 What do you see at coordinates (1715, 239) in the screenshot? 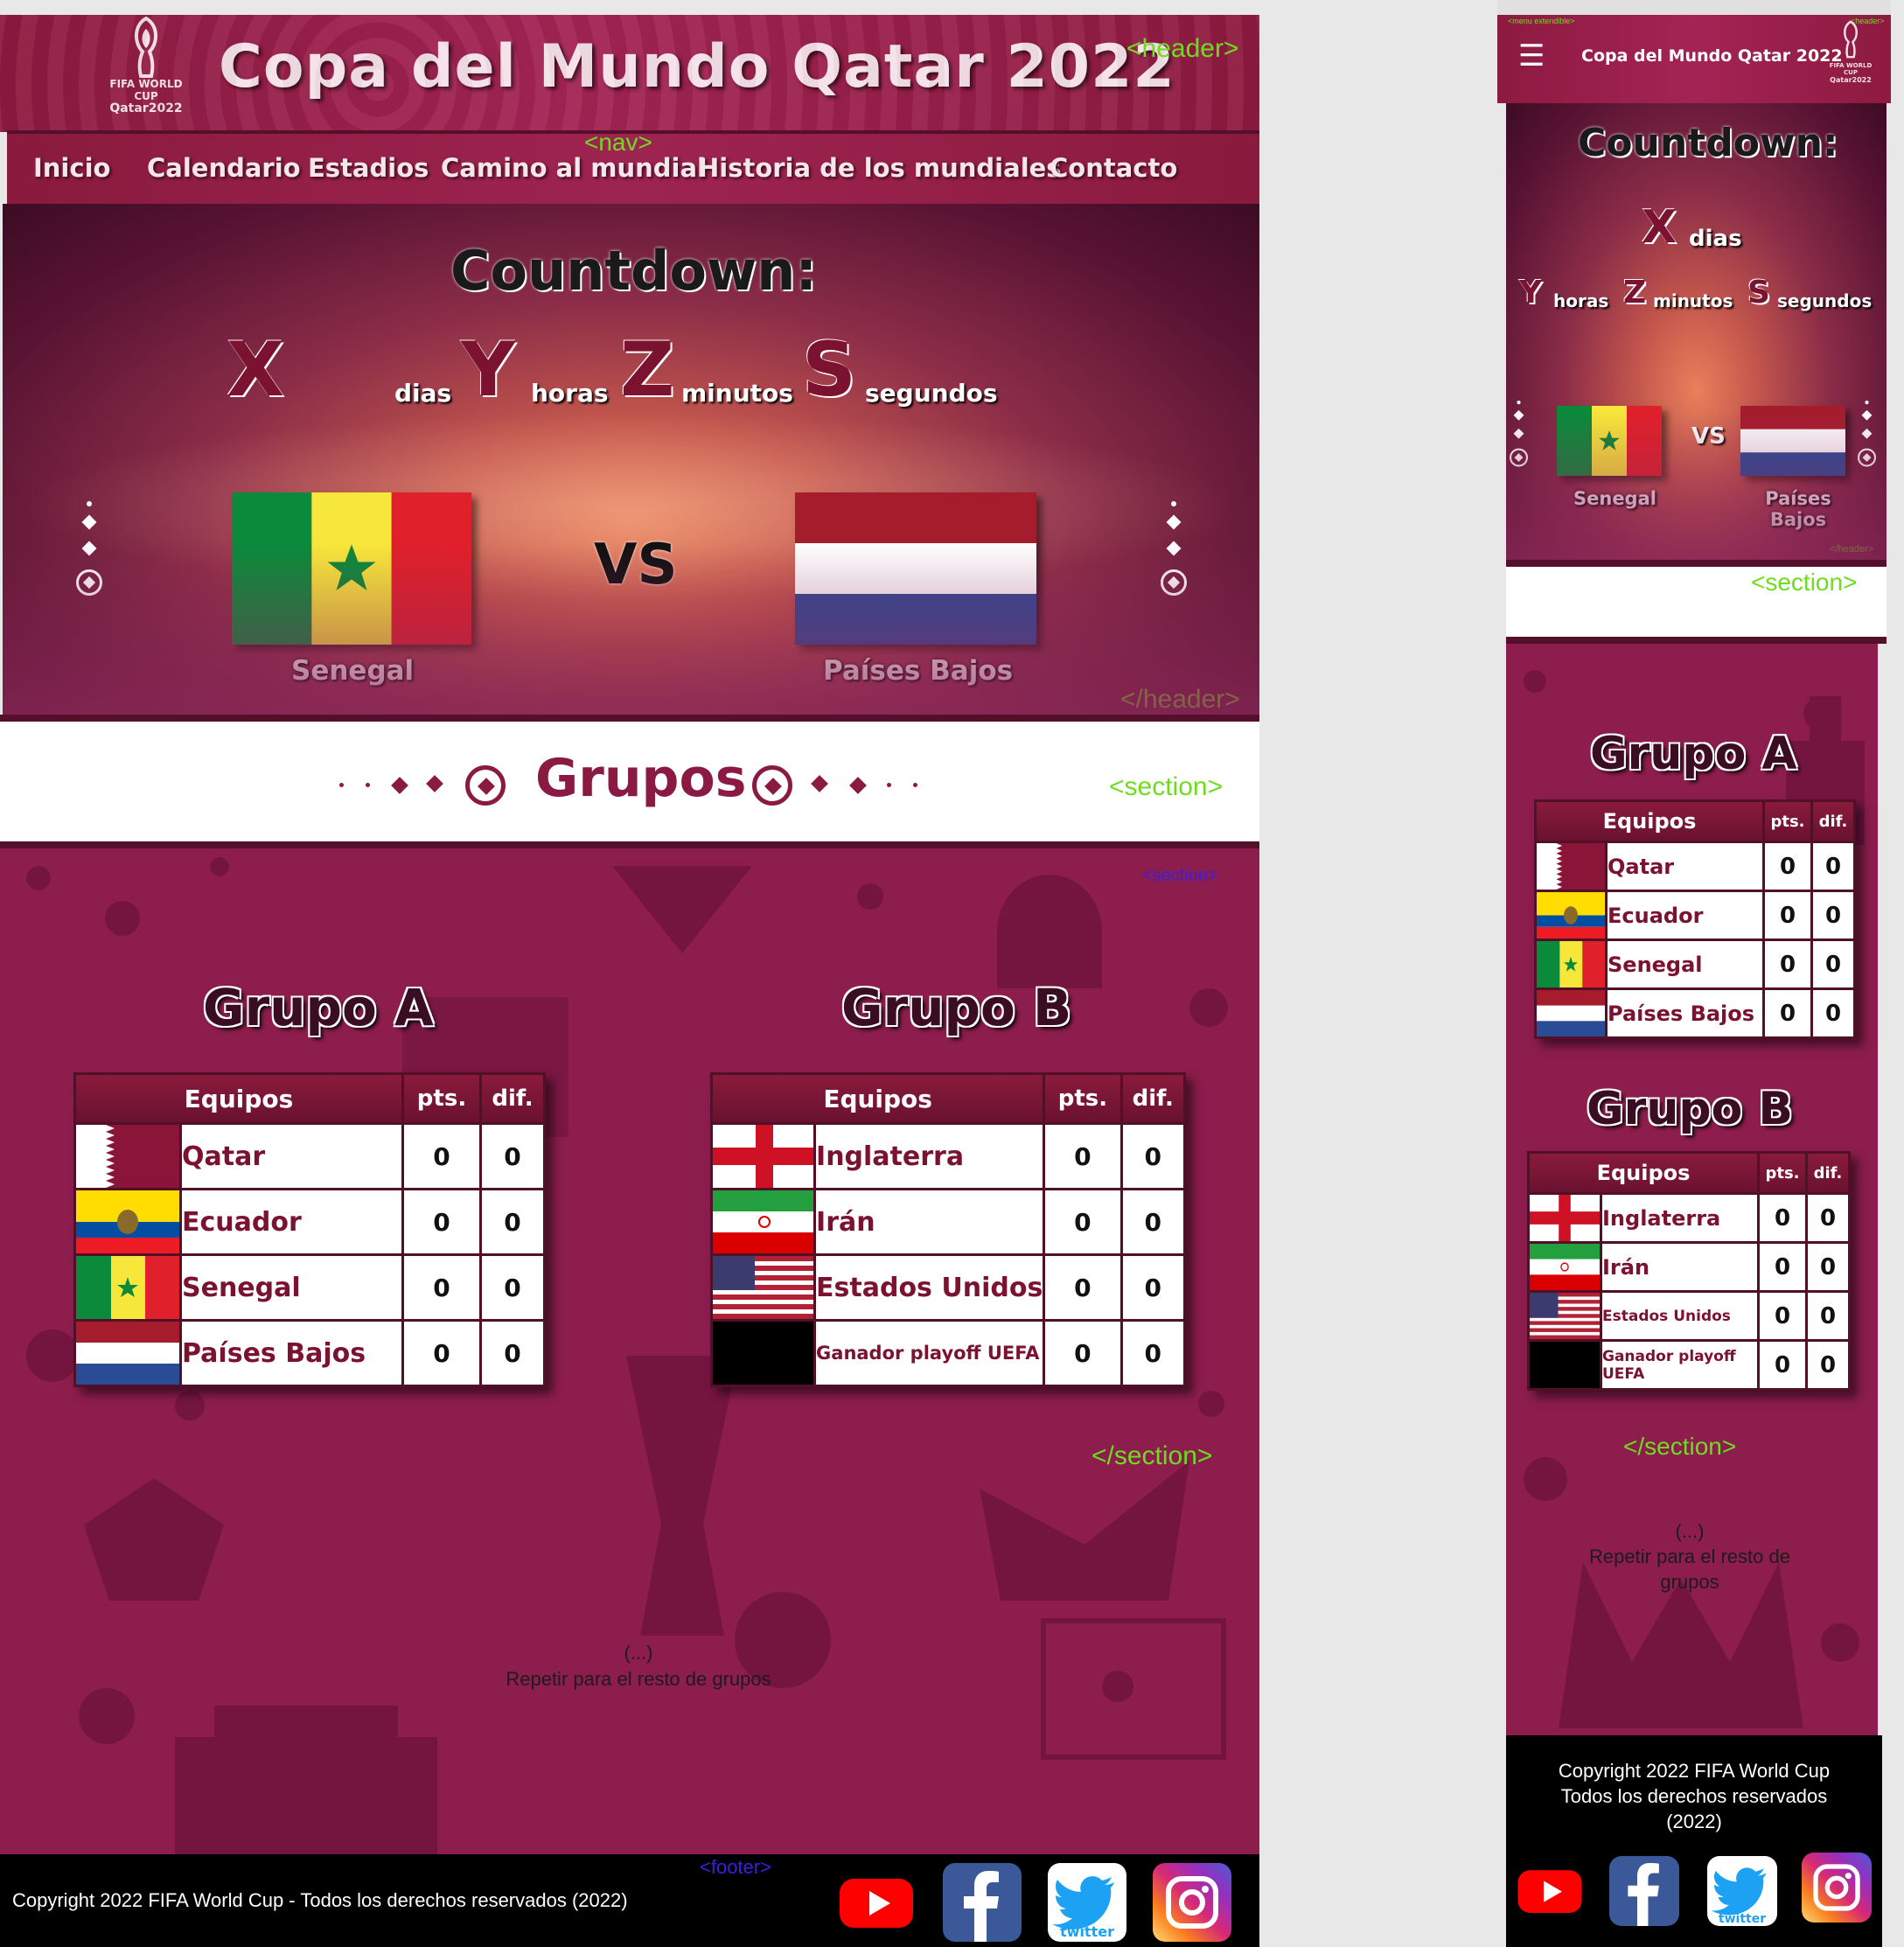
I see `days-label: dias` at bounding box center [1715, 239].